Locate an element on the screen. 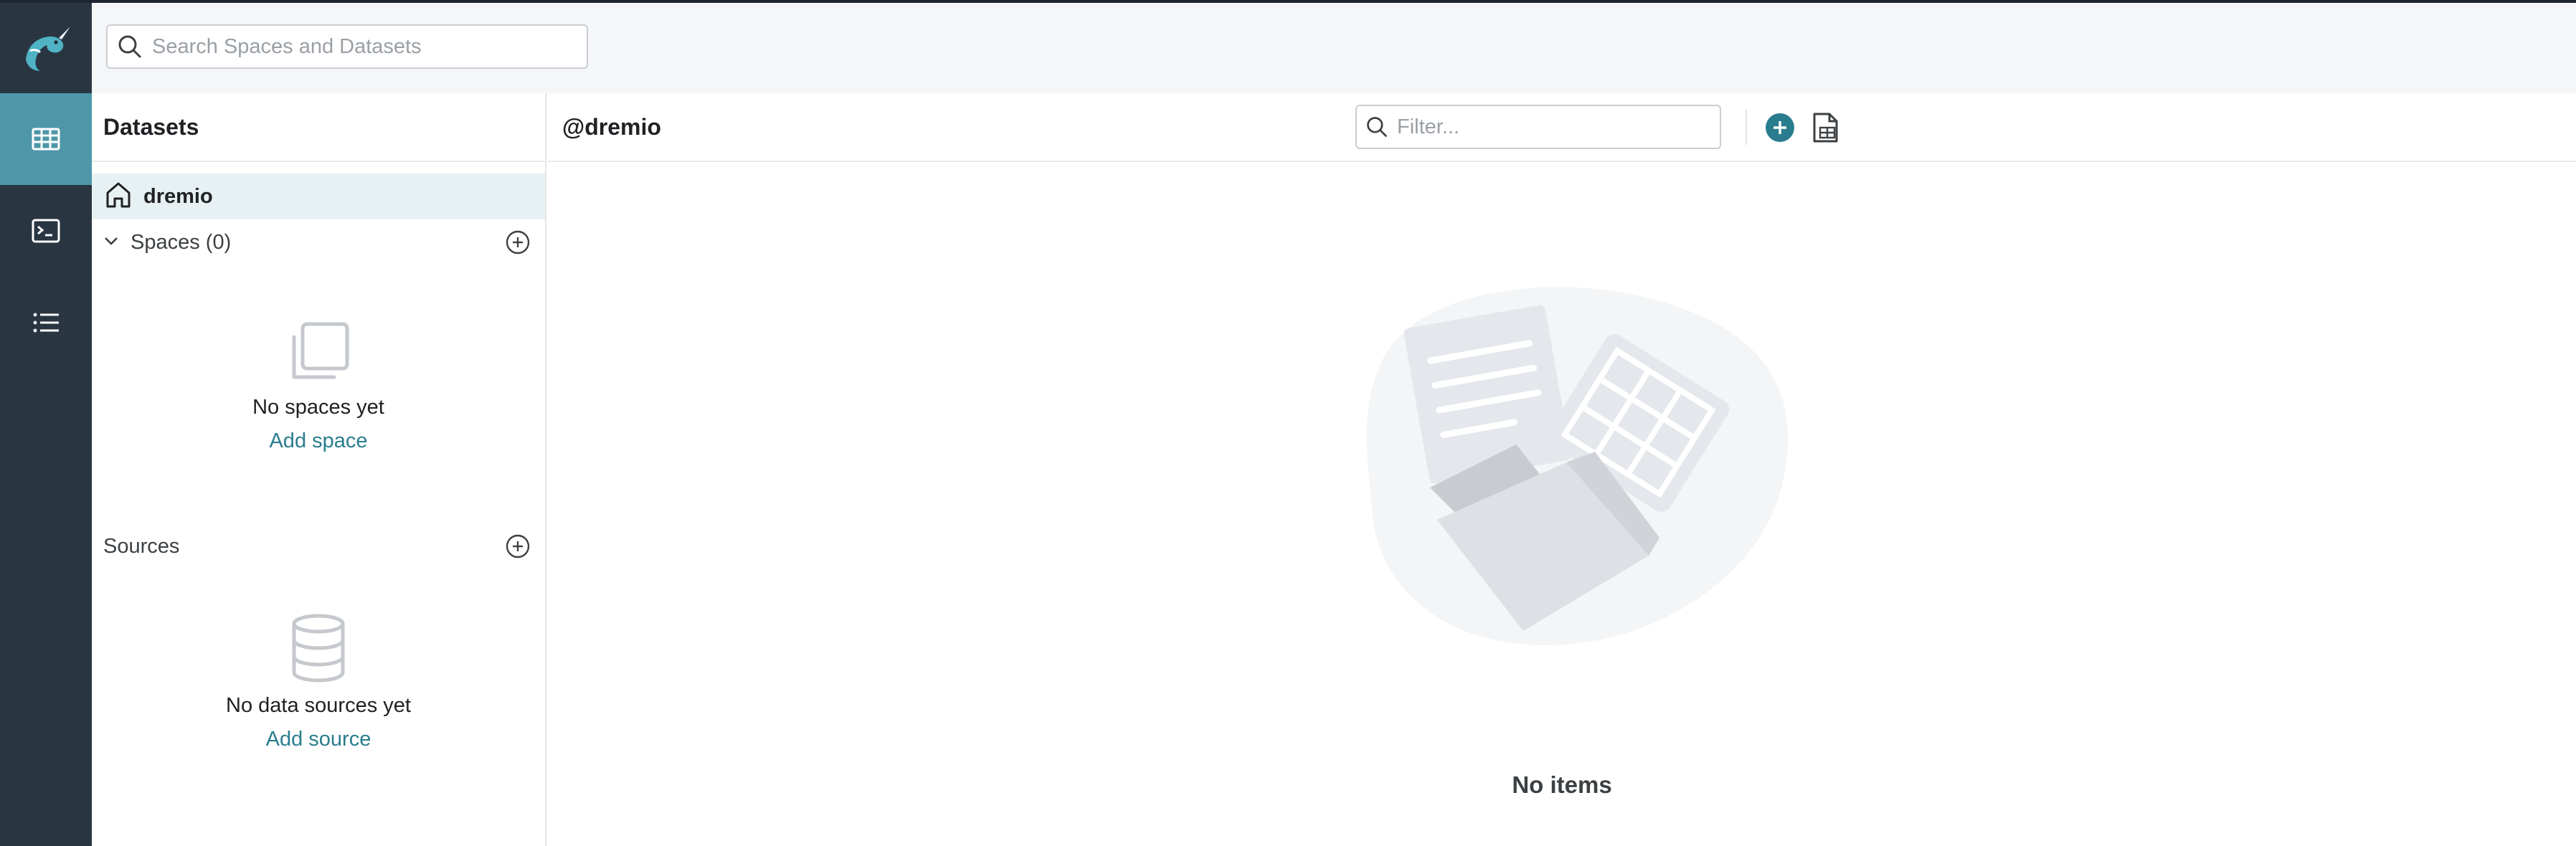 Image resolution: width=2576 pixels, height=846 pixels. table-grid-icon is located at coordinates (46, 139).